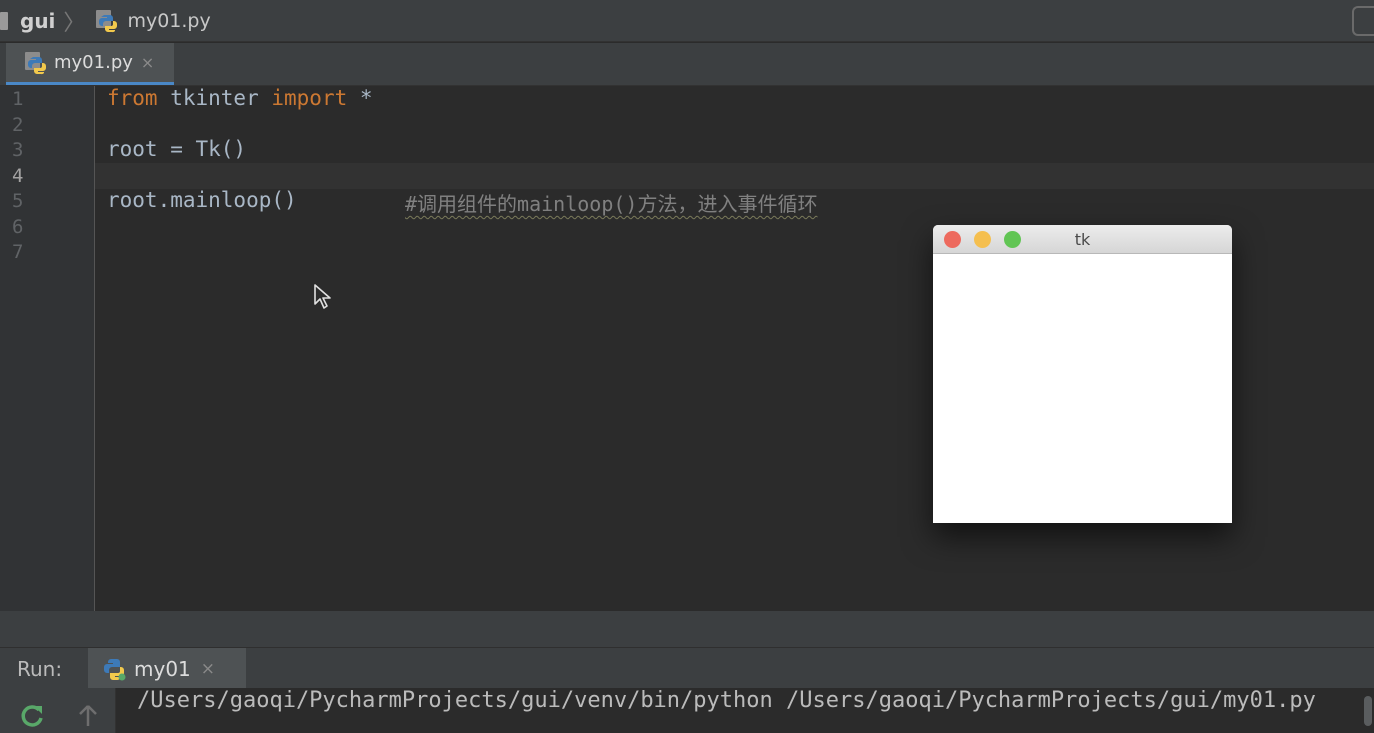 The height and width of the screenshot is (733, 1374). Describe the element at coordinates (18, 125) in the screenshot. I see `line-number: 2` at that location.